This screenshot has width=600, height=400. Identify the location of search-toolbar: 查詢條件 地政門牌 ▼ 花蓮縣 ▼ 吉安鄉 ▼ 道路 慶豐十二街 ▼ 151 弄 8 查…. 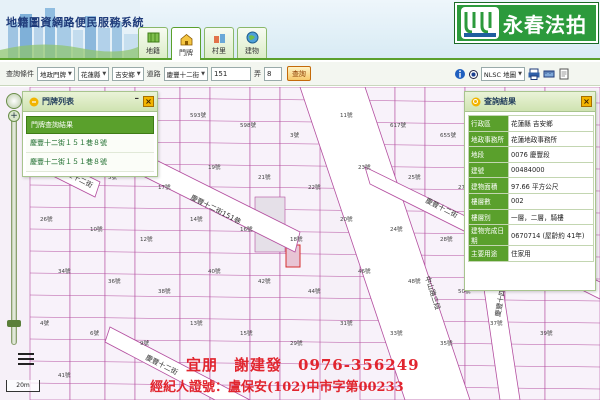
(300, 74).